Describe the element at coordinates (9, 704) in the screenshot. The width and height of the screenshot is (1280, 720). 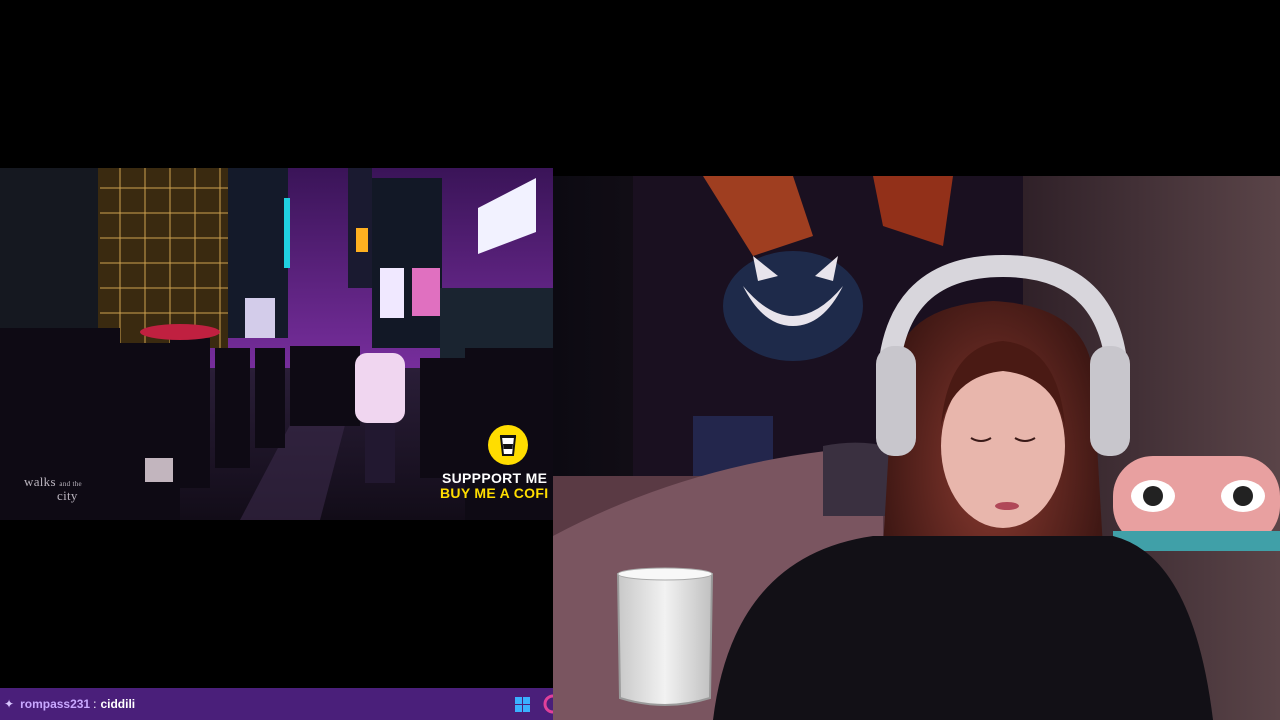
I see `sparkle-icon: ✦` at that location.